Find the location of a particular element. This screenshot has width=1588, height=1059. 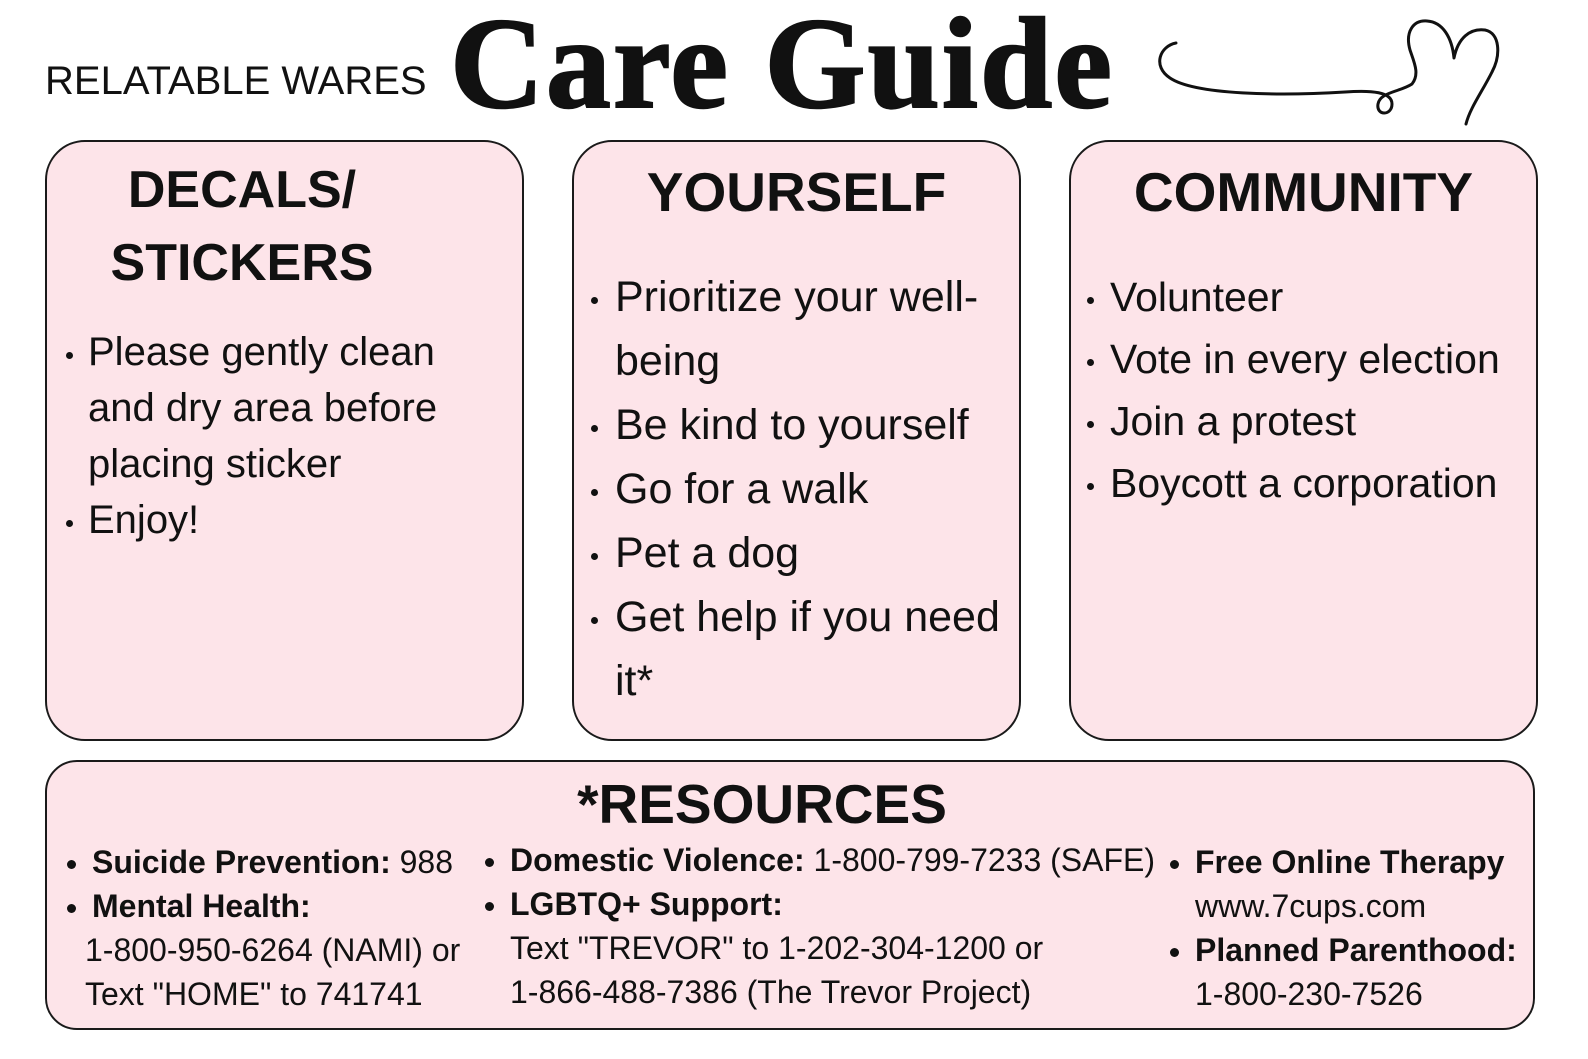

resource-value: 988 is located at coordinates (426, 862).